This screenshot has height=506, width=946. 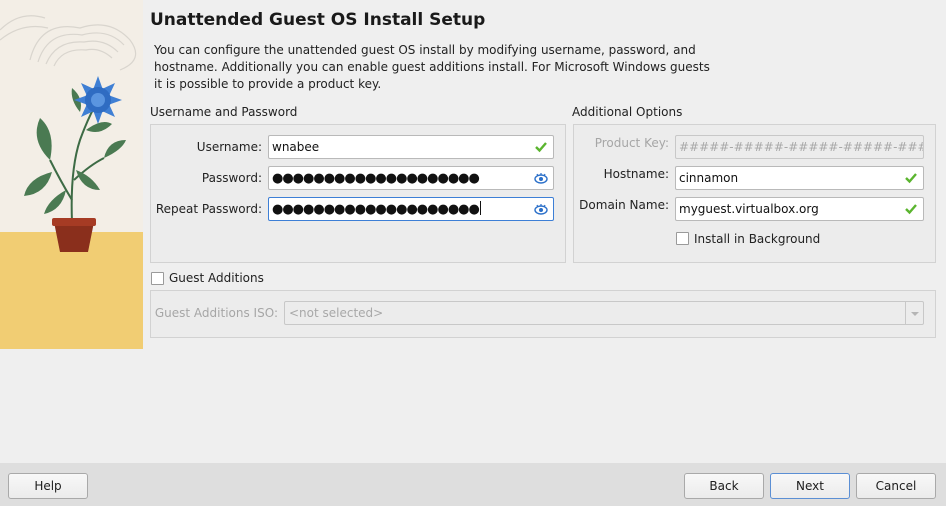 I want to click on hostname-field: cinnamon, so click(x=799, y=178).